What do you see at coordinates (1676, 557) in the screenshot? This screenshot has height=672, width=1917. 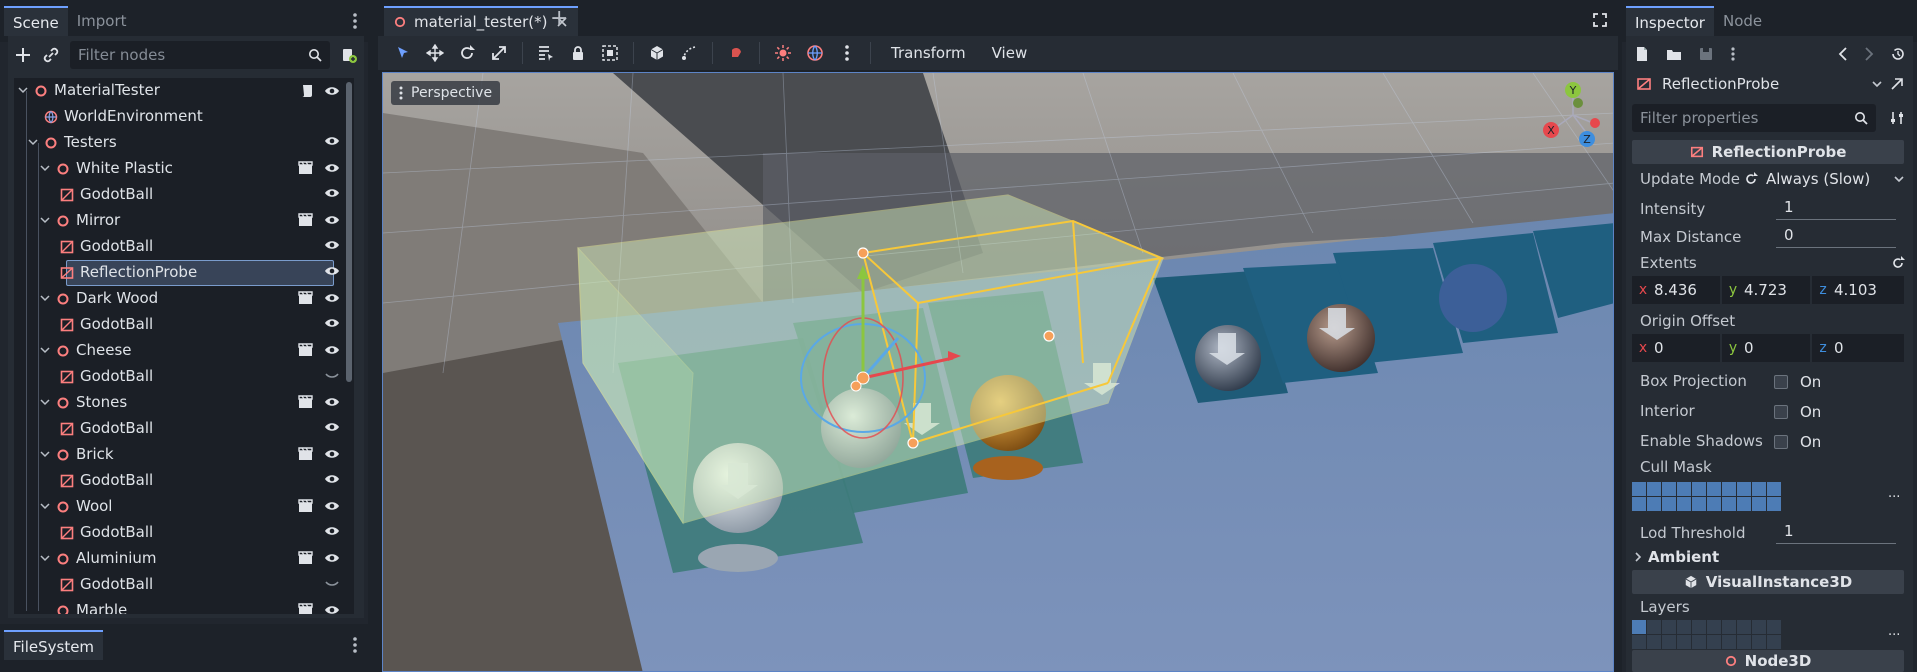 I see `ambient-group: Ambient` at bounding box center [1676, 557].